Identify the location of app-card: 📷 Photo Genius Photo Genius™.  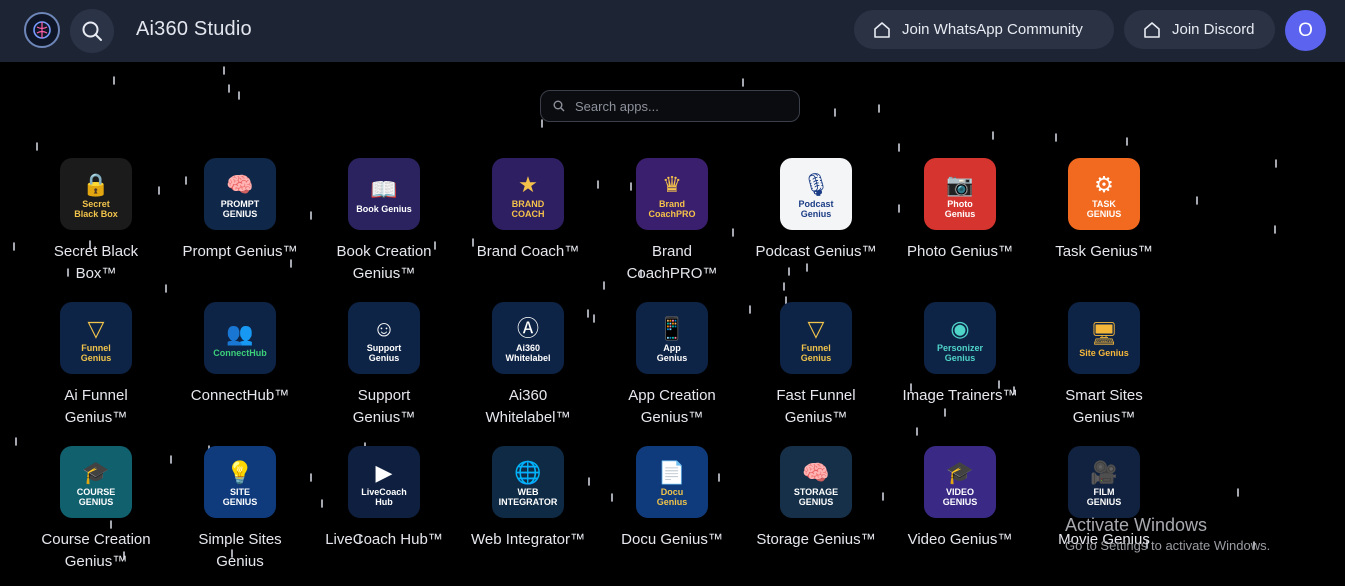
(960, 228).